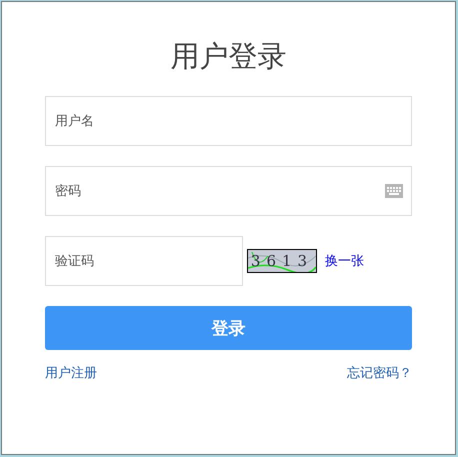 Image resolution: width=458 pixels, height=457 pixels. Describe the element at coordinates (229, 56) in the screenshot. I see `login-title: 用户登录` at that location.